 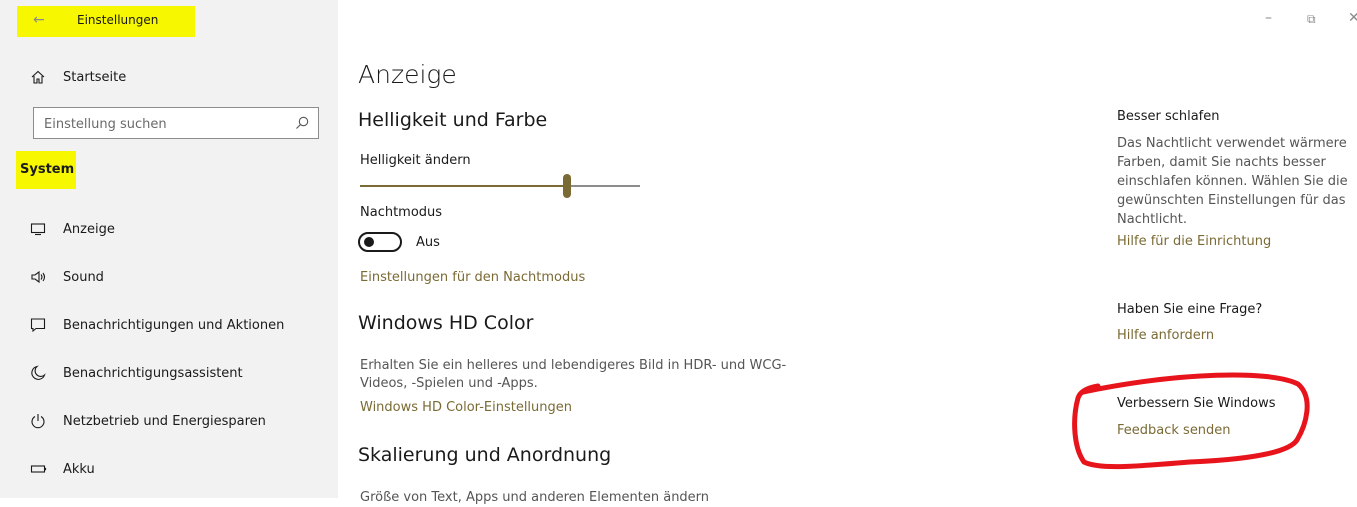 What do you see at coordinates (153, 373) in the screenshot?
I see `sidebar-item-label: Benachrichtigungsassistent` at bounding box center [153, 373].